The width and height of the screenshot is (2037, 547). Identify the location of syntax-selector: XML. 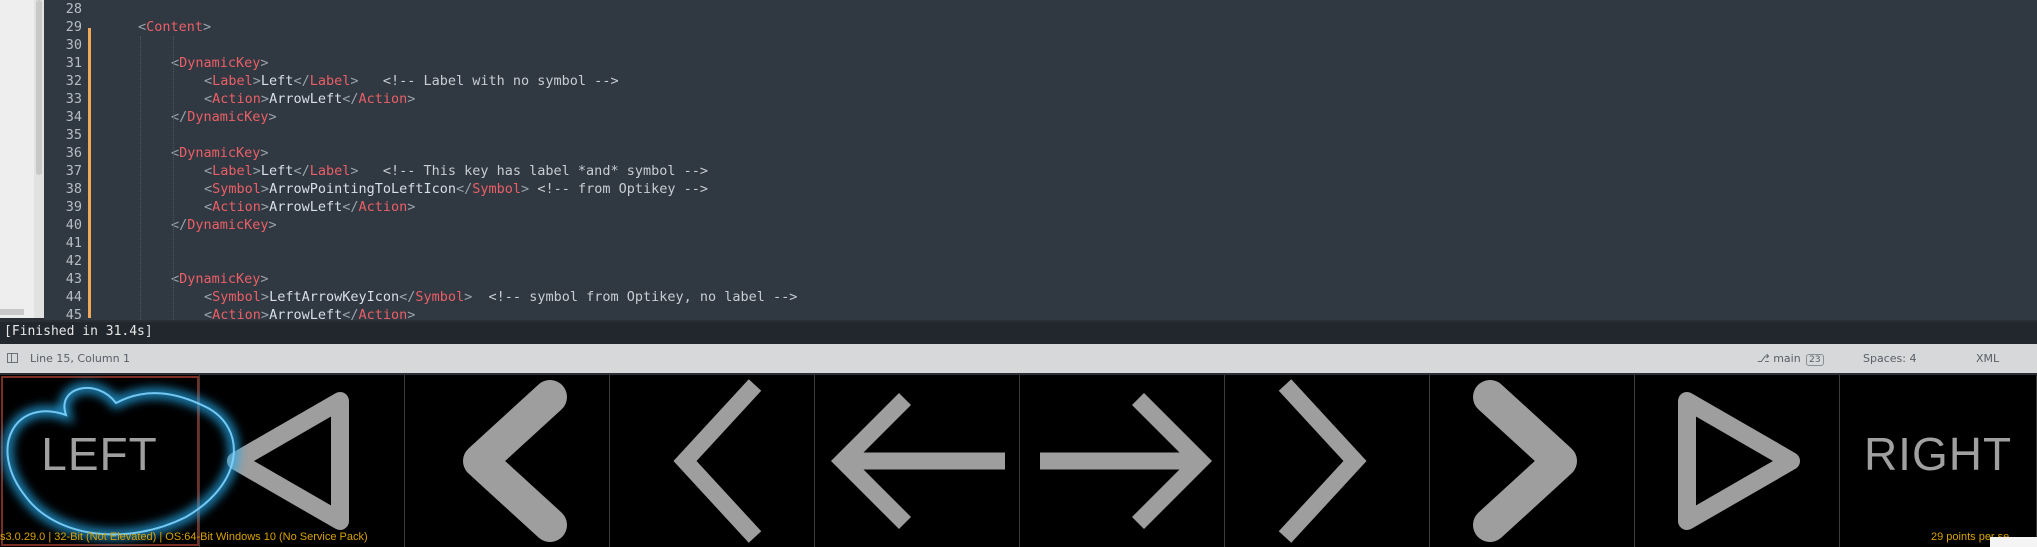
(1987, 358).